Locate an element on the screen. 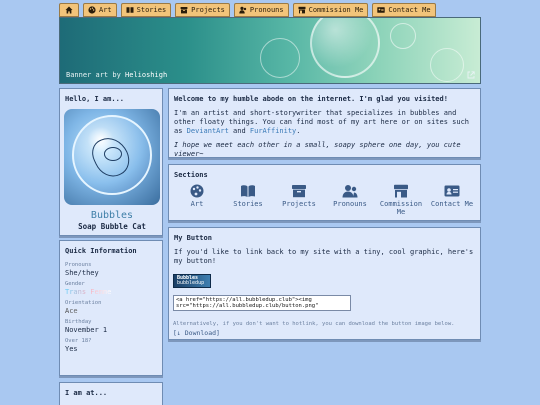 The width and height of the screenshot is (540, 405). section-art: Art is located at coordinates (197, 200).